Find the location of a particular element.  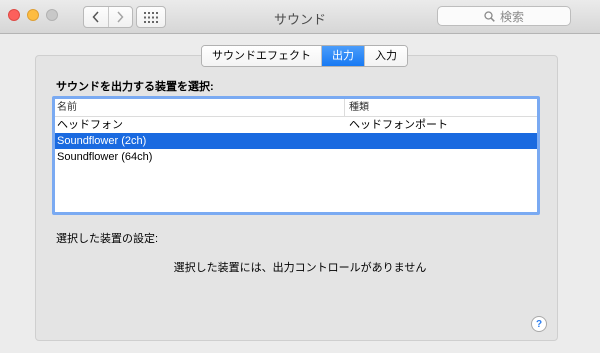

tab-output: 出力 is located at coordinates (342, 56).